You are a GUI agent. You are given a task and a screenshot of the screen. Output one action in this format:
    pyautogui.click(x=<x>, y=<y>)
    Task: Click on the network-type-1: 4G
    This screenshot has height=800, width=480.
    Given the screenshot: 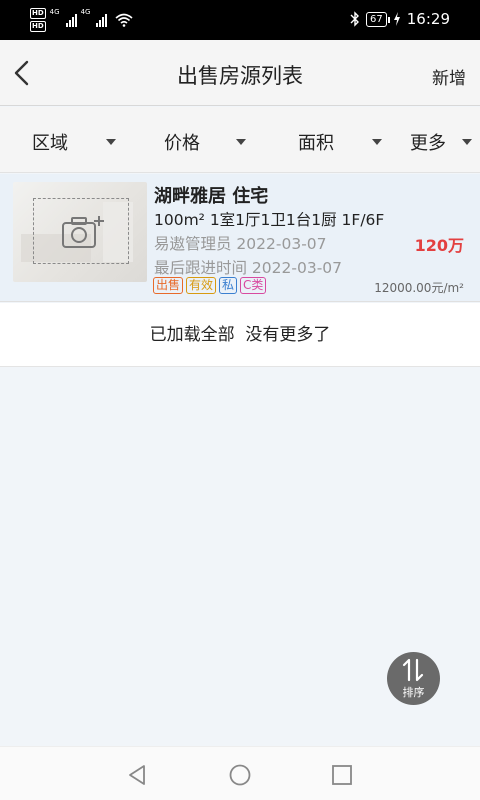 What is the action you would take?
    pyautogui.click(x=54, y=12)
    